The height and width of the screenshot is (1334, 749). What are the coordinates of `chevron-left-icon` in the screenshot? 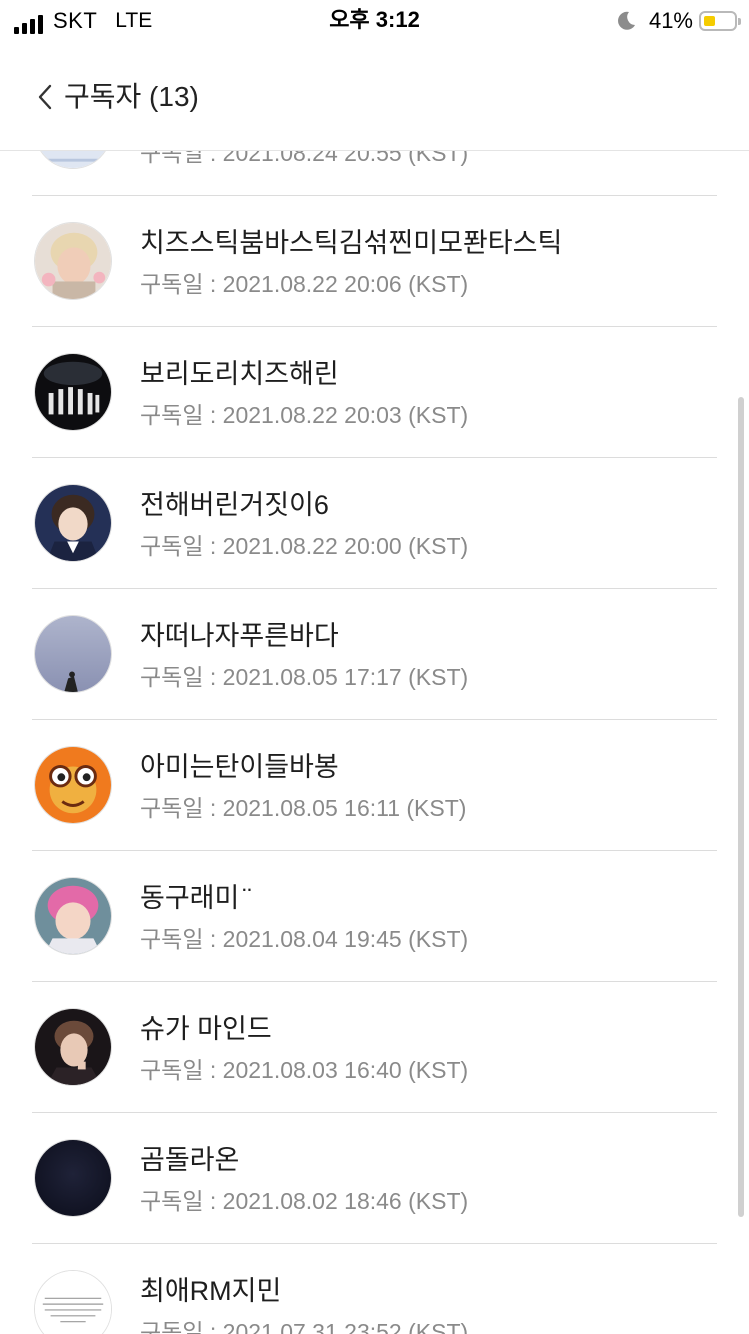 It's located at (45, 97).